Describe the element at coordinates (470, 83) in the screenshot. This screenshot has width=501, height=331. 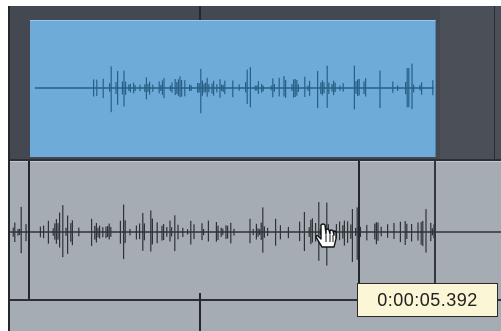
I see `empty-track-region` at that location.